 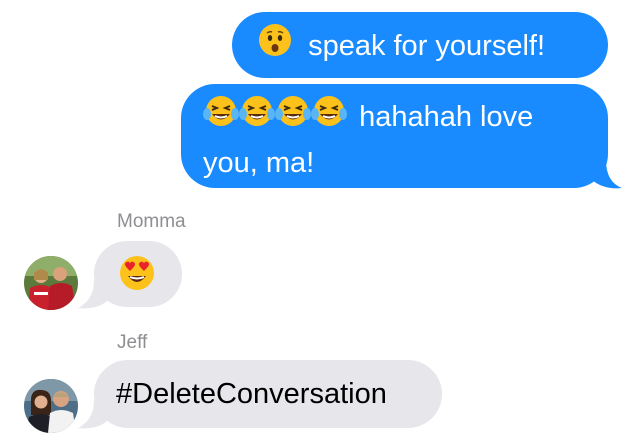 I want to click on message-first-line: hahahah love, so click(x=405, y=118).